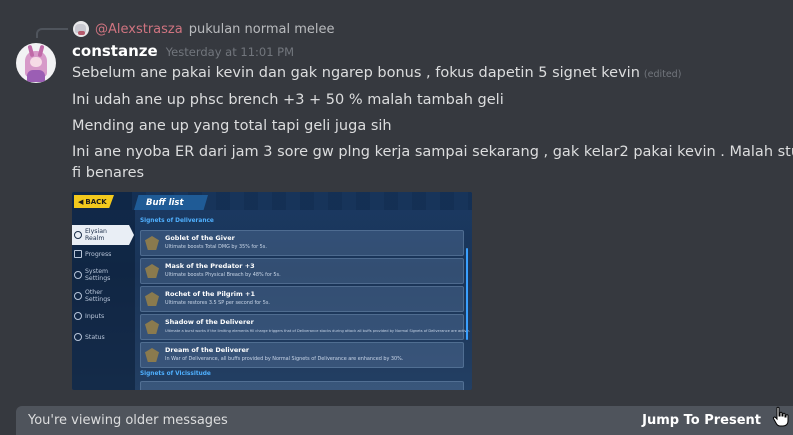 This screenshot has height=435, width=793. I want to click on section-label-deliverance: Signets of Deliverance, so click(177, 221).